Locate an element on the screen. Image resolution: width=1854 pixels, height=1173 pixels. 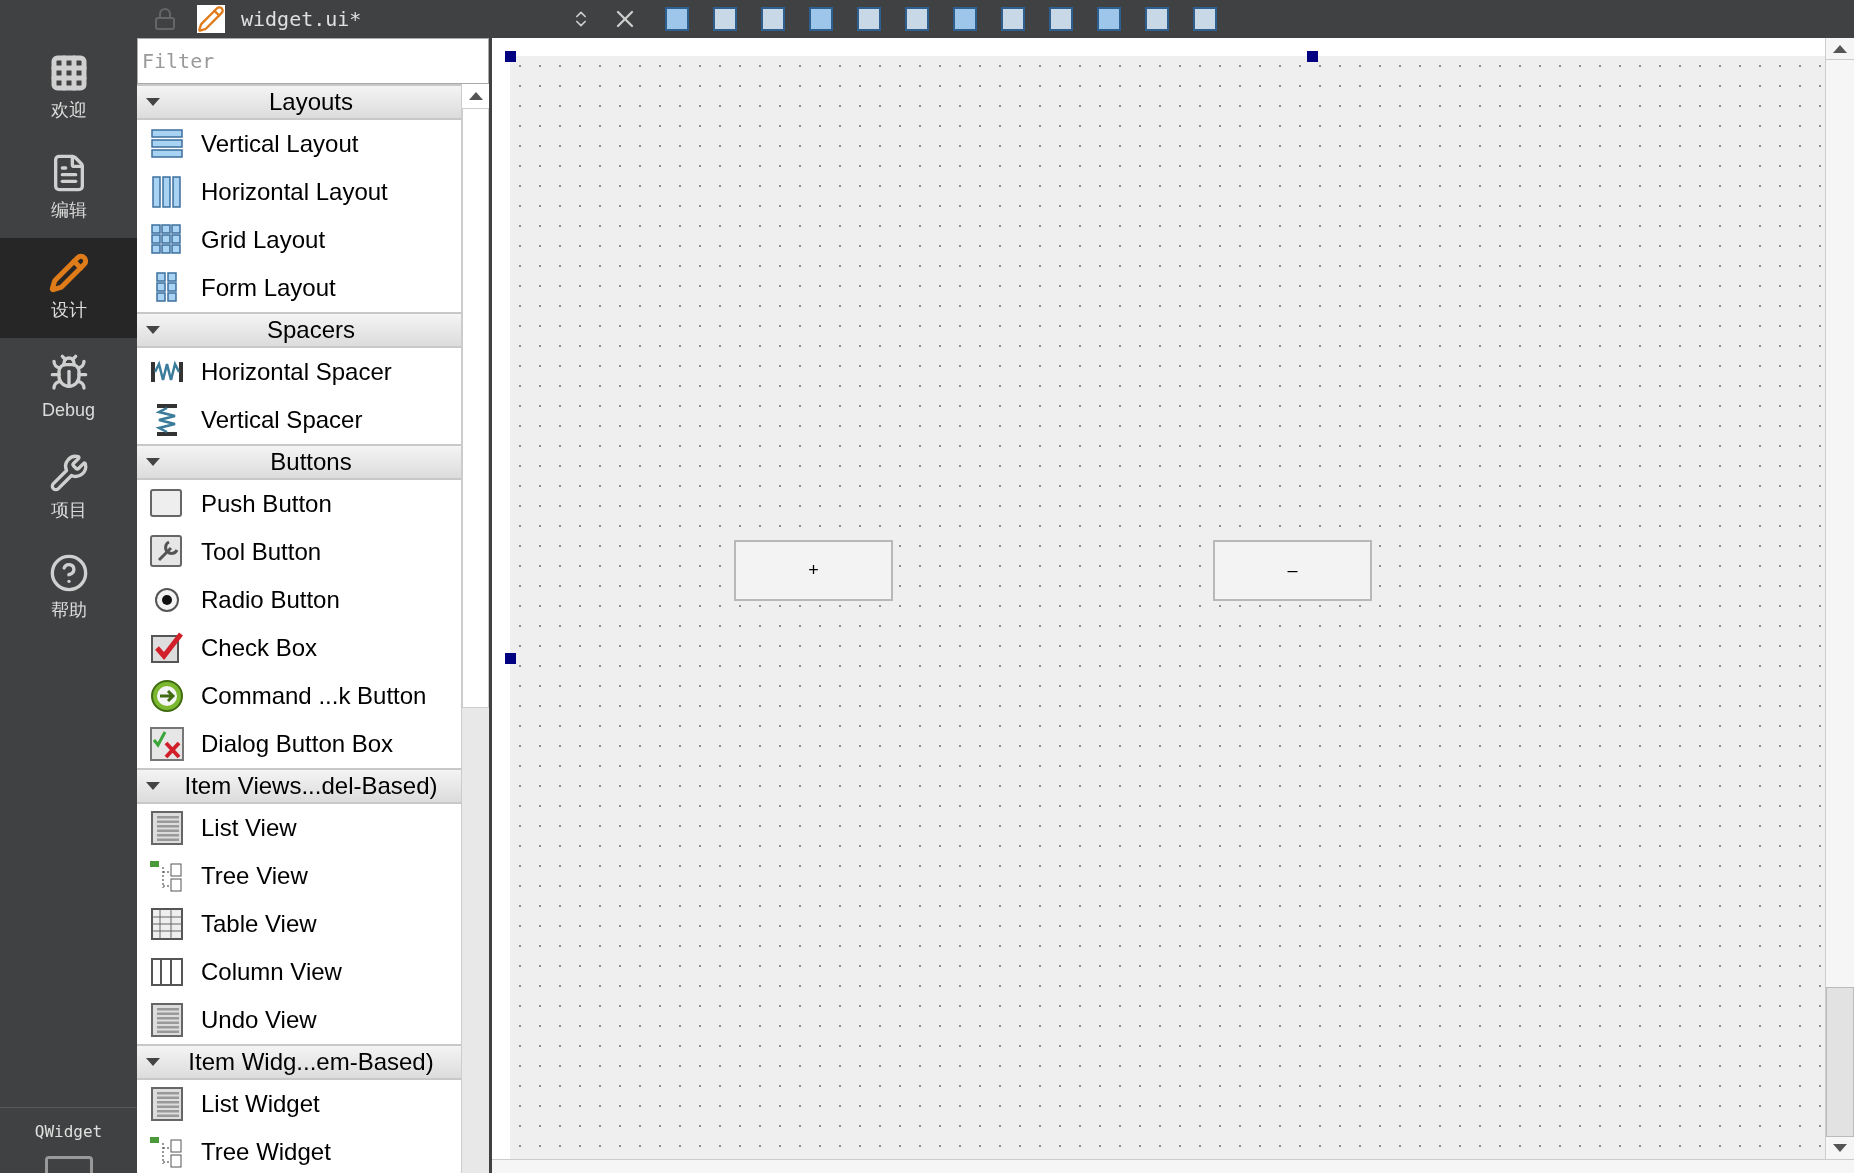
push-button: + is located at coordinates (813, 570).